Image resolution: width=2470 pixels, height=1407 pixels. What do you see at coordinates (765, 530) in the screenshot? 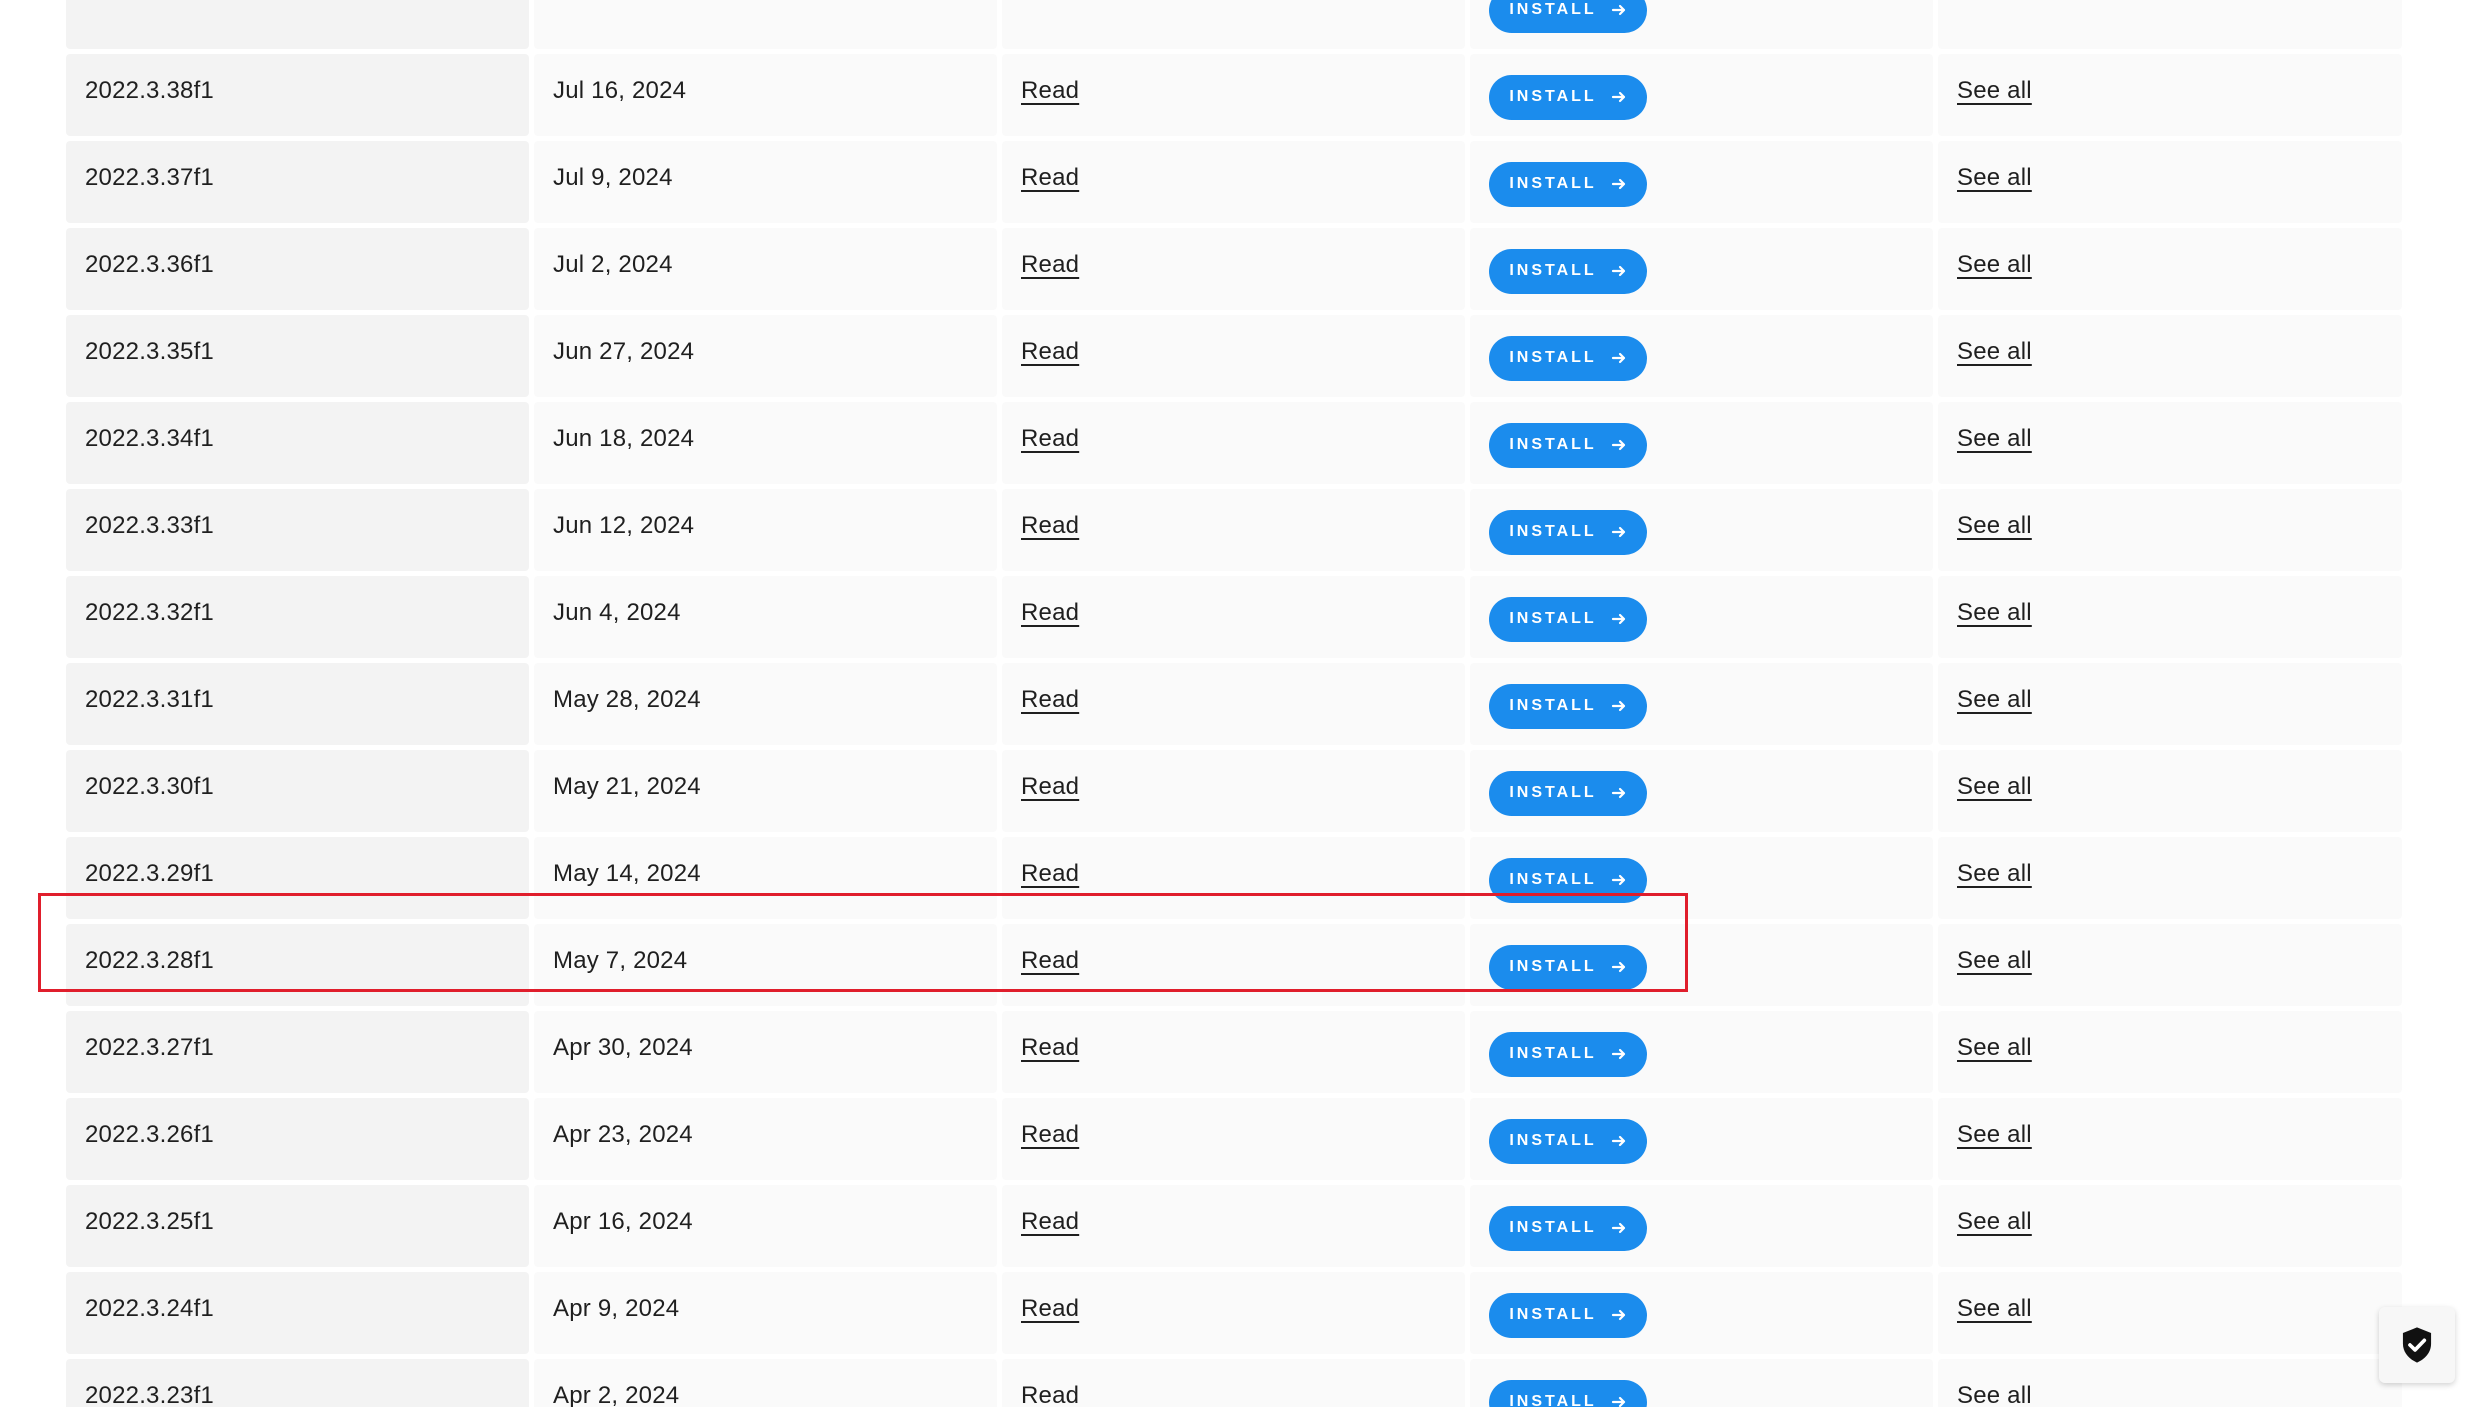
I see `release-date-cell: Jun 12, 2024` at bounding box center [765, 530].